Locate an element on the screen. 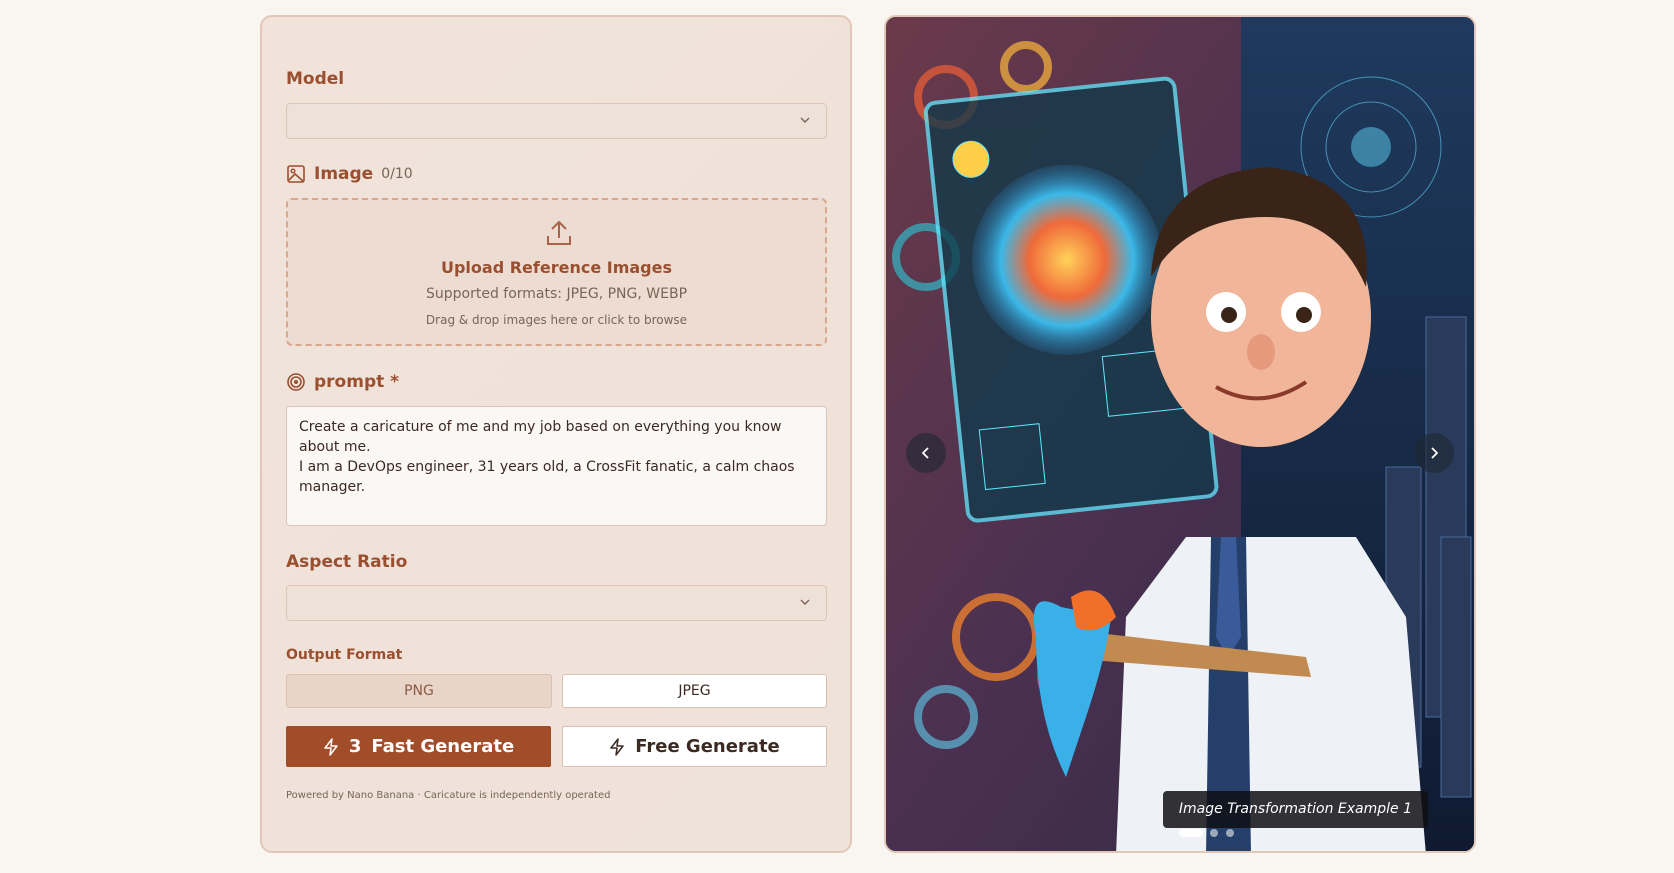 This screenshot has height=873, width=1674. image-icon is located at coordinates (296, 174).